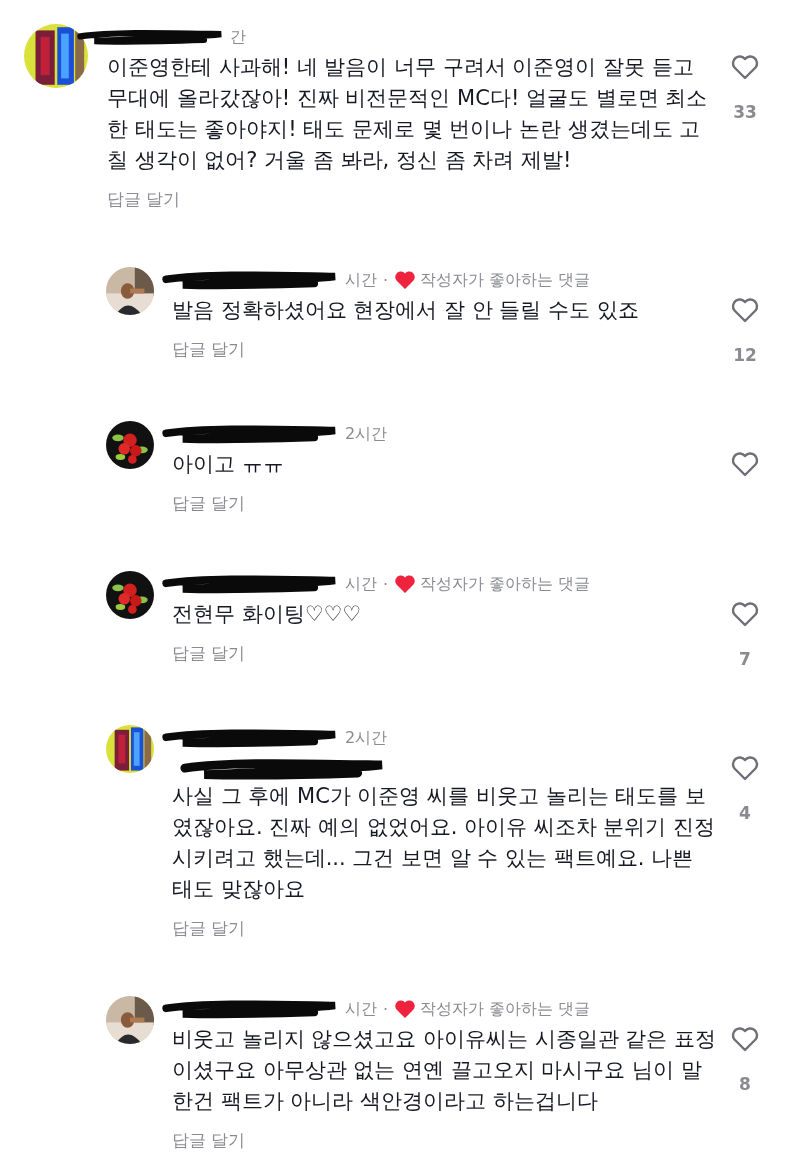 The height and width of the screenshot is (1176, 800). I want to click on like-count: 7, so click(745, 659).